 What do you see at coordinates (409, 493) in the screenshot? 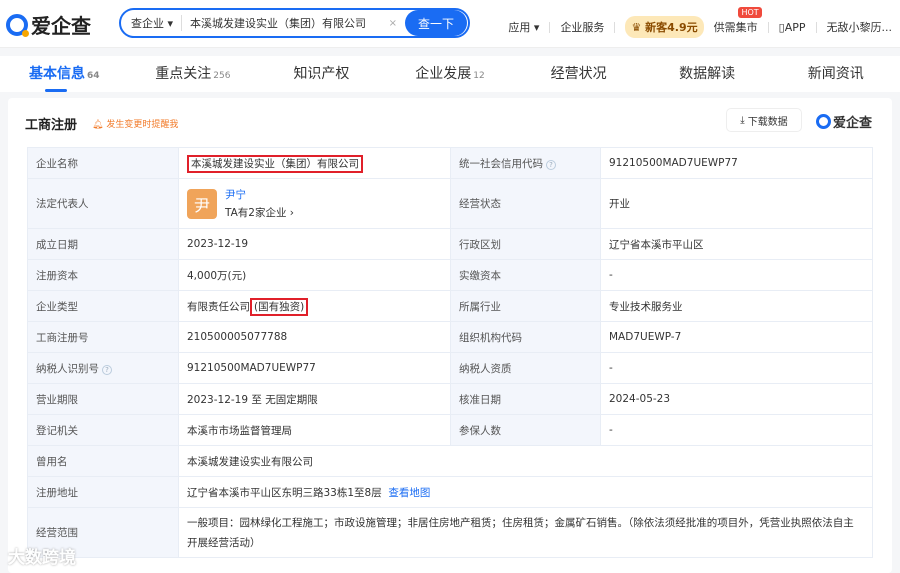
I see `view-map-link: 查看地图` at bounding box center [409, 493].